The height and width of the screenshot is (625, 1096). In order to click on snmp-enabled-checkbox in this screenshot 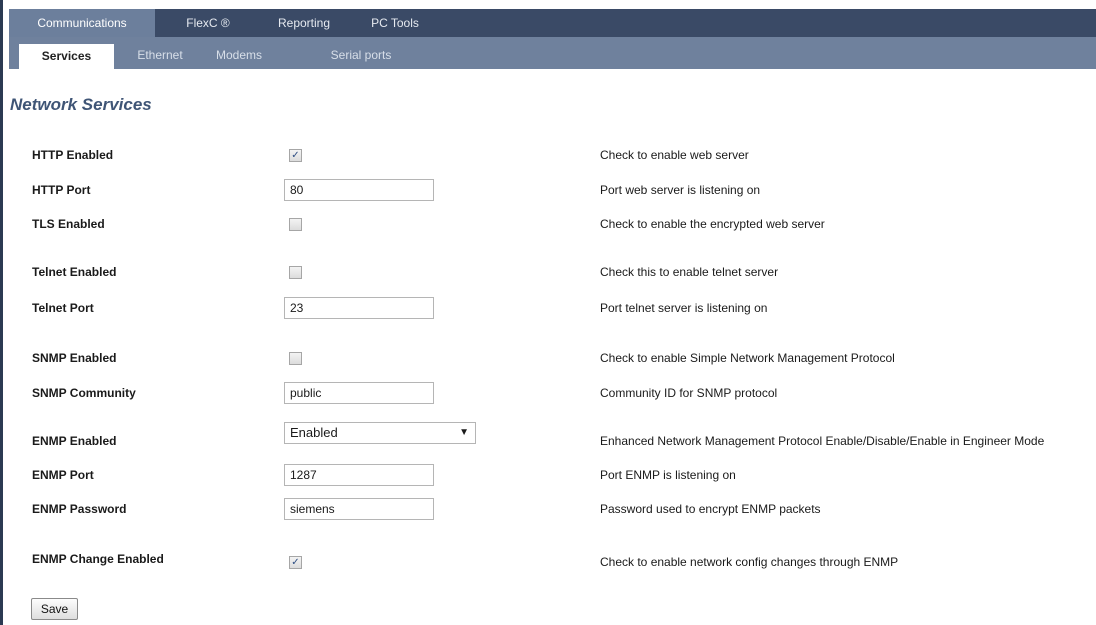, I will do `click(295, 358)`.